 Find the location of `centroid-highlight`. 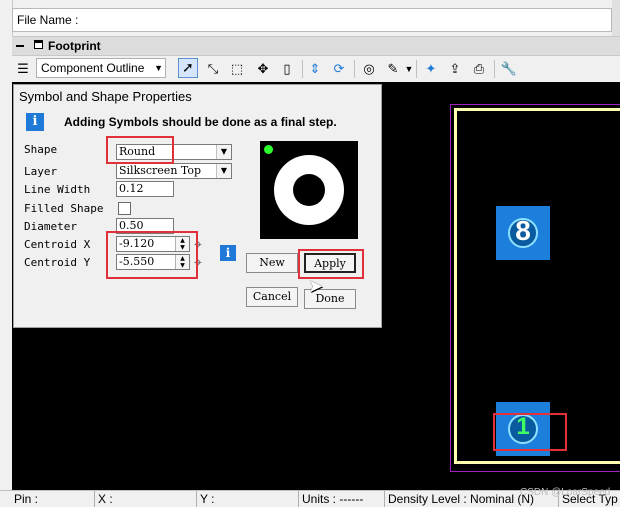

centroid-highlight is located at coordinates (152, 255).